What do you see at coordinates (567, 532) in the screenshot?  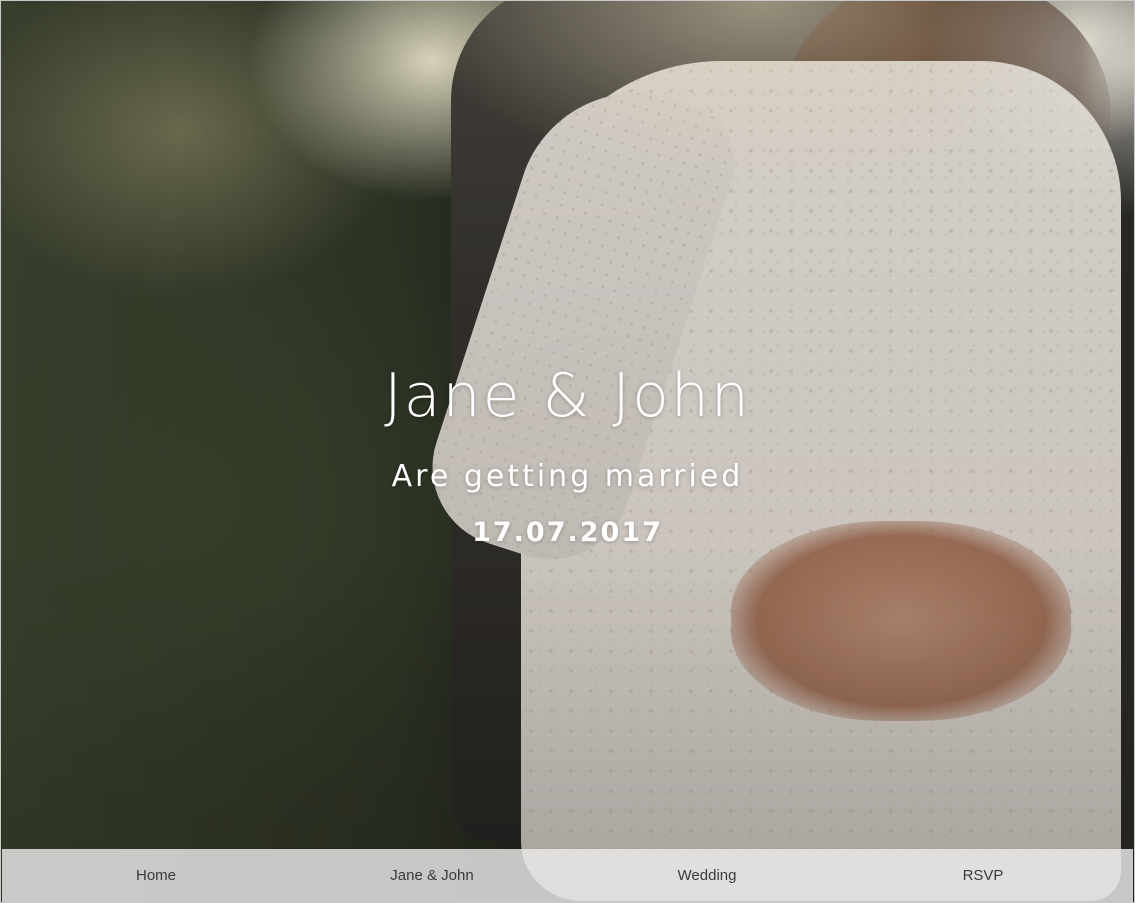 I see `wedding-date: 17.07.2017` at bounding box center [567, 532].